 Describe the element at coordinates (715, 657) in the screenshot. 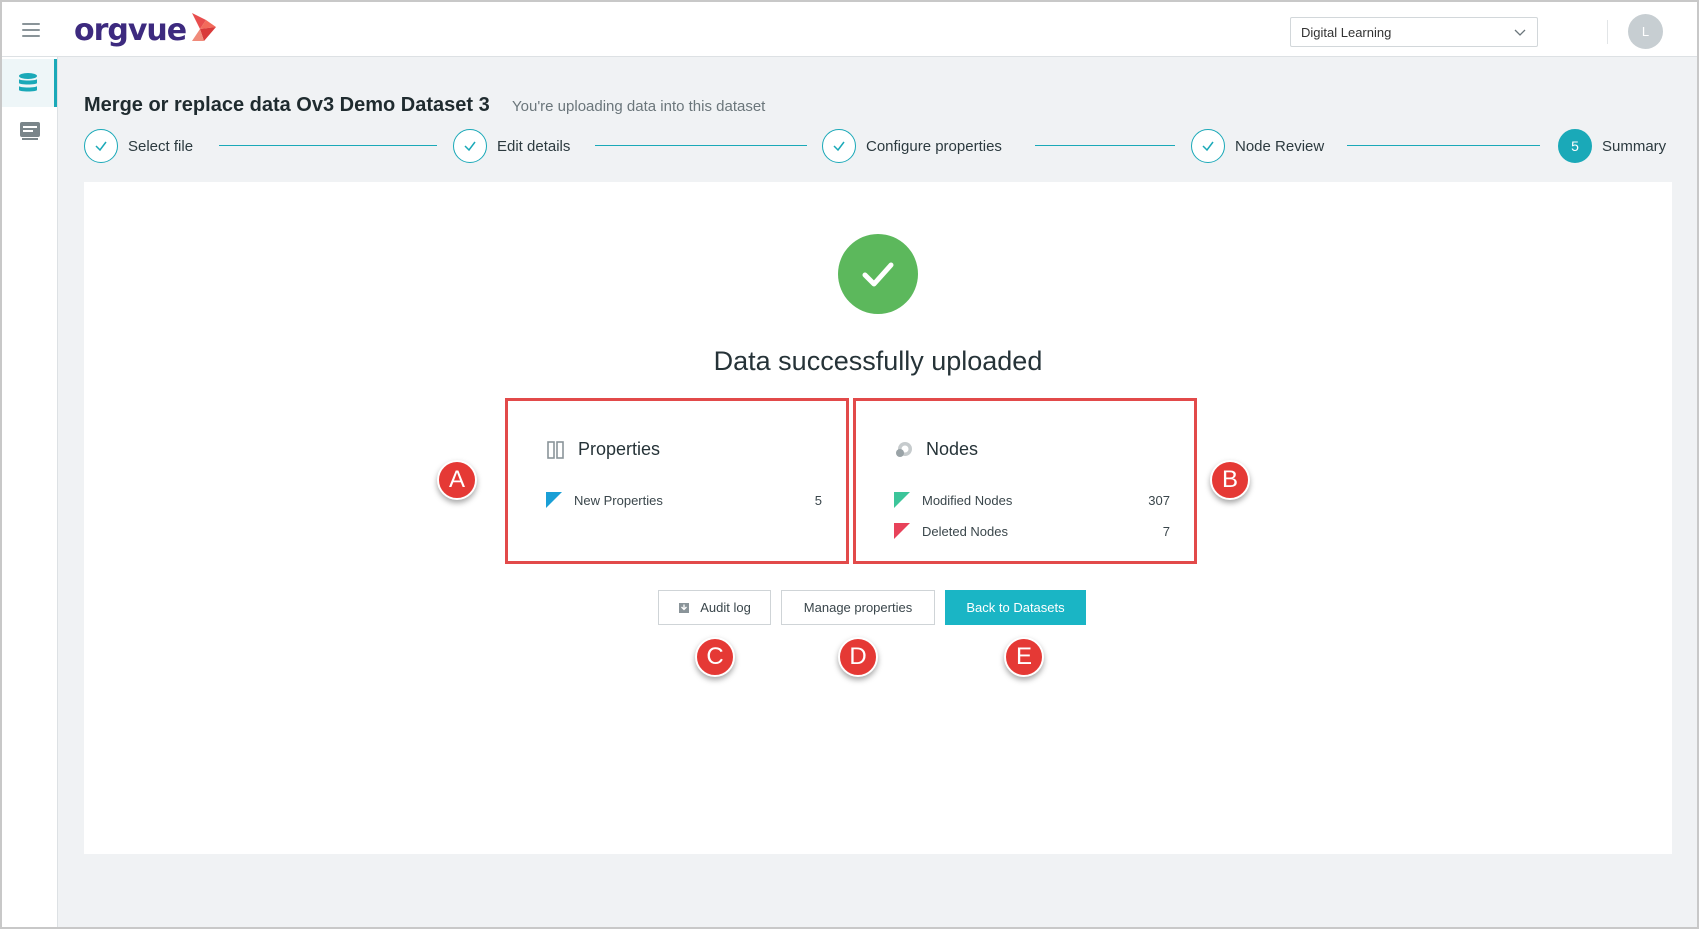

I see `annotation-badge-c: C` at that location.